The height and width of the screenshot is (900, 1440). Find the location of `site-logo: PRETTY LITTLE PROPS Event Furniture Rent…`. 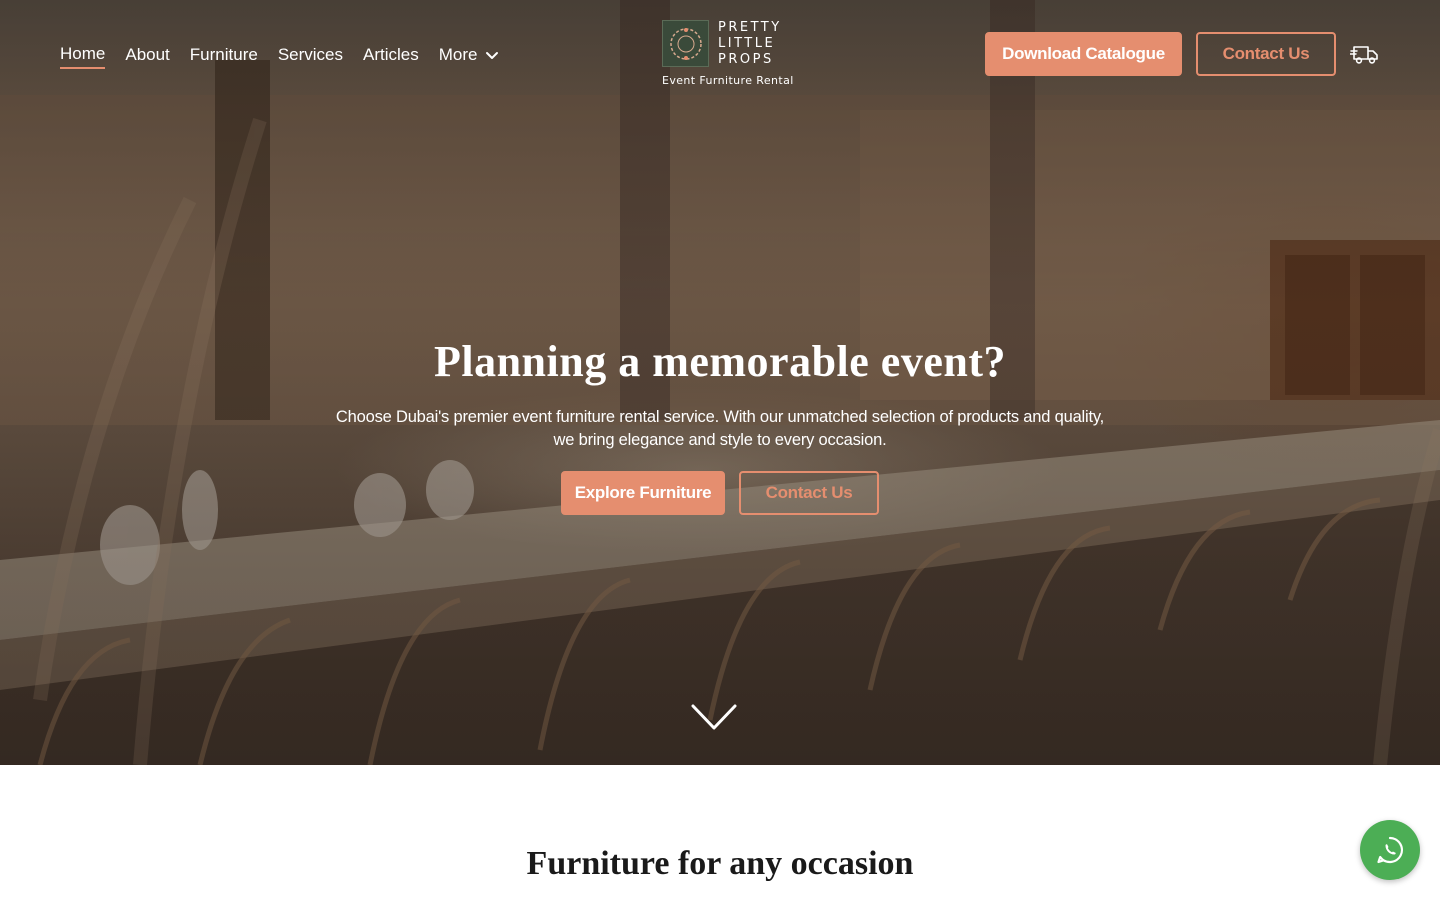

site-logo: PRETTY LITTLE PROPS Event Furniture Rent… is located at coordinates (727, 55).